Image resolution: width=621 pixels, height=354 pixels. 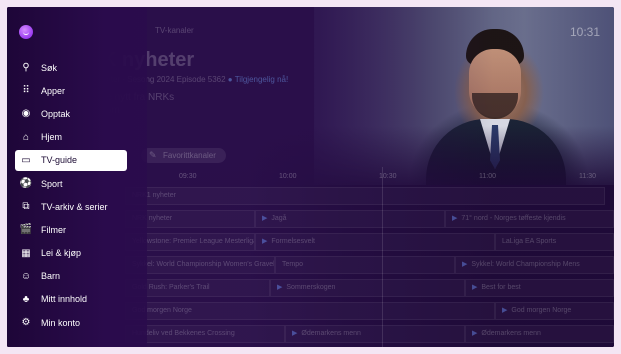 What do you see at coordinates (310, 311) in the screenshot?
I see `epg-program-cell: God morgen Norge` at bounding box center [310, 311].